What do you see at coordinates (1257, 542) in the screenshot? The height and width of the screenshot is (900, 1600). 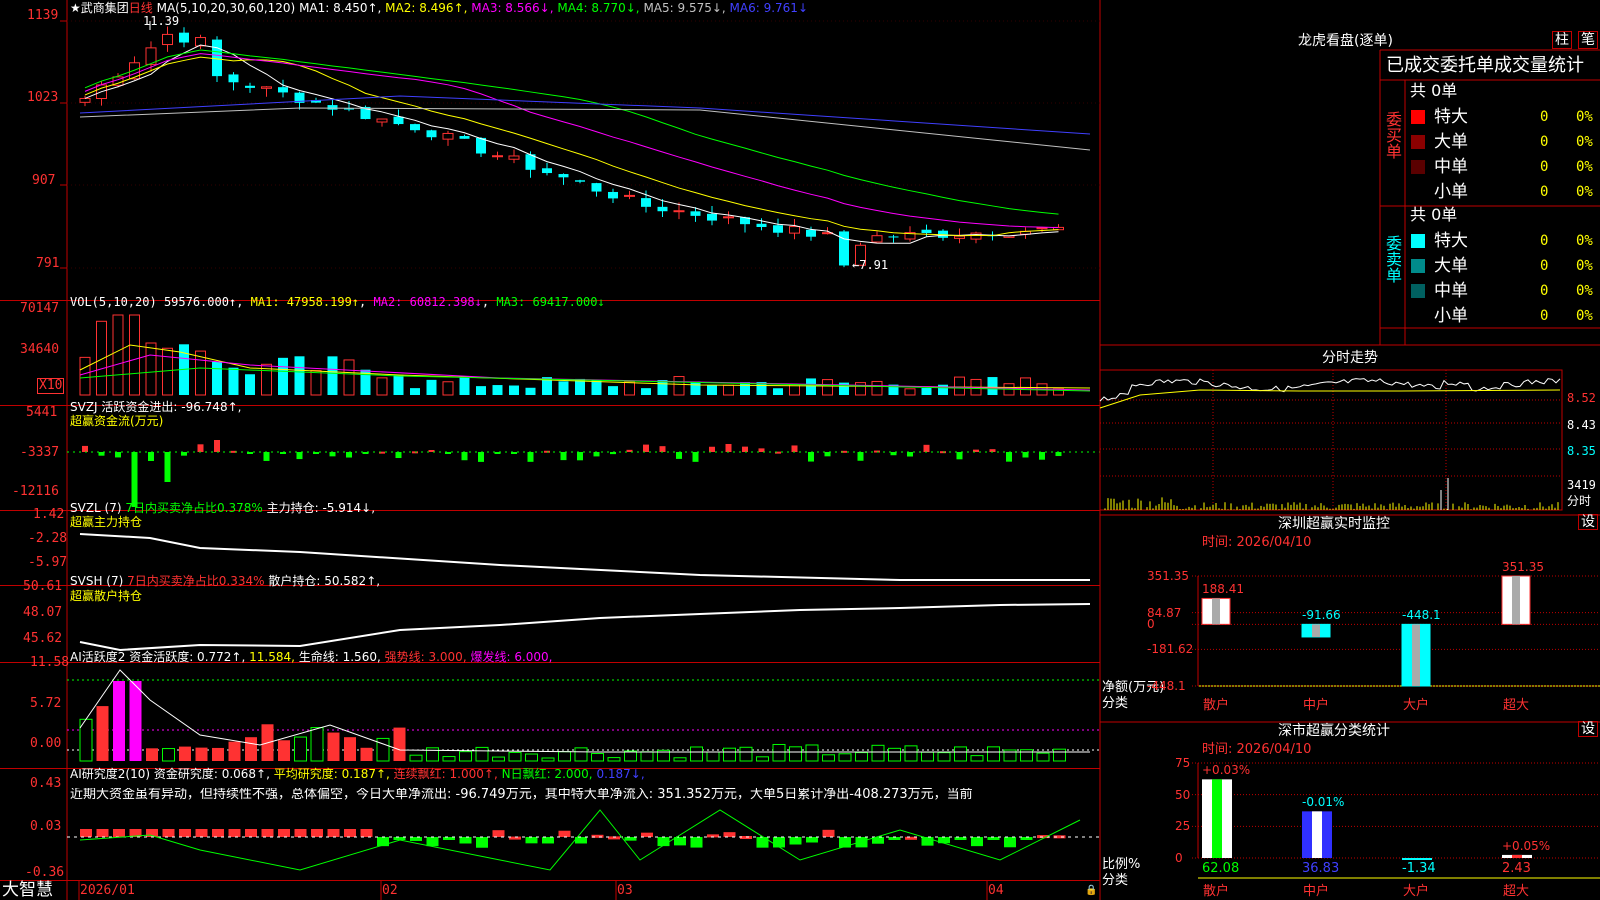 I see `sz-time: 时间: 2026/04/10` at bounding box center [1257, 542].